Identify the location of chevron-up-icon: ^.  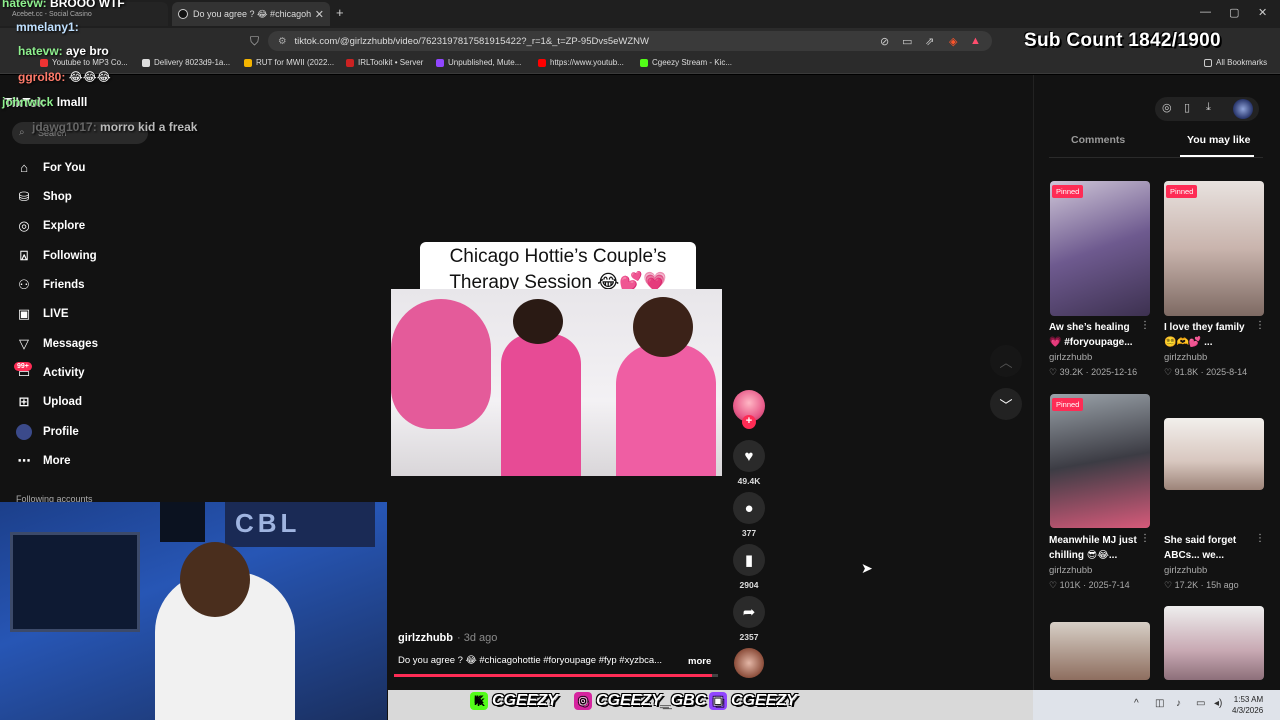
(1136, 703).